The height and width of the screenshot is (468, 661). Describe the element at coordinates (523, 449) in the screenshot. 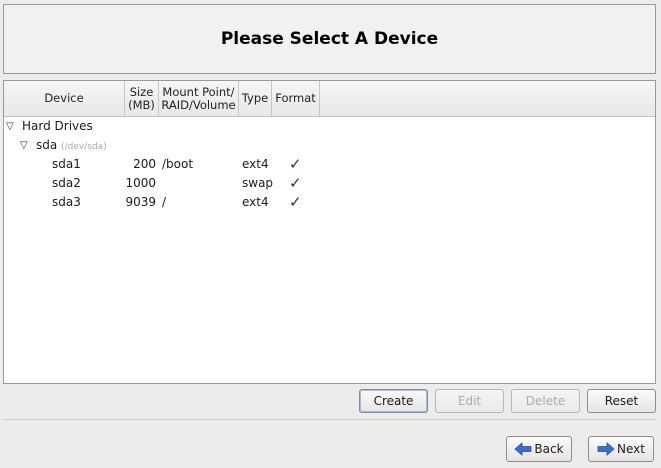

I see `arrow-left-icon` at that location.